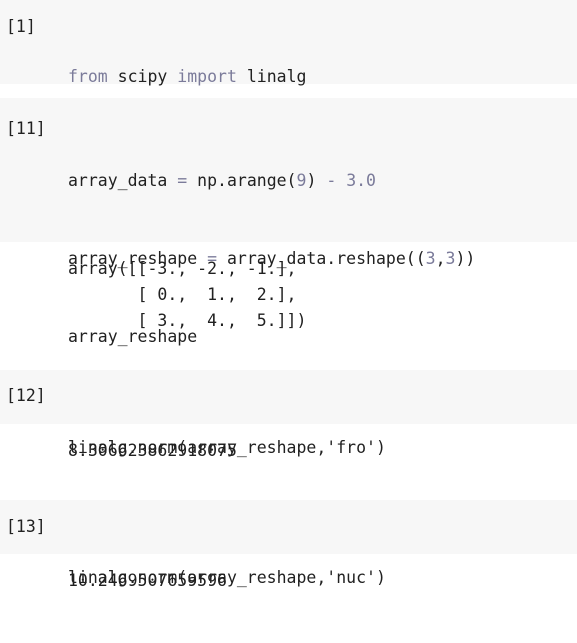 The height and width of the screenshot is (643, 577). I want to click on code-token: scipy, so click(142, 76).